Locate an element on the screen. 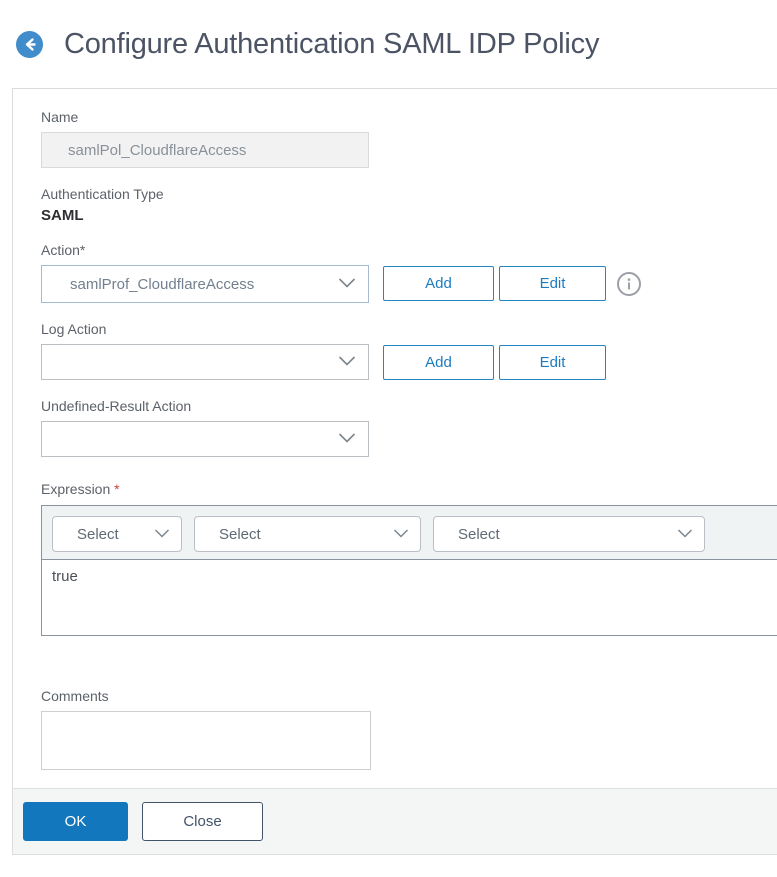  undefined-result-field-group: Undefined-Result Action is located at coordinates (409, 427).